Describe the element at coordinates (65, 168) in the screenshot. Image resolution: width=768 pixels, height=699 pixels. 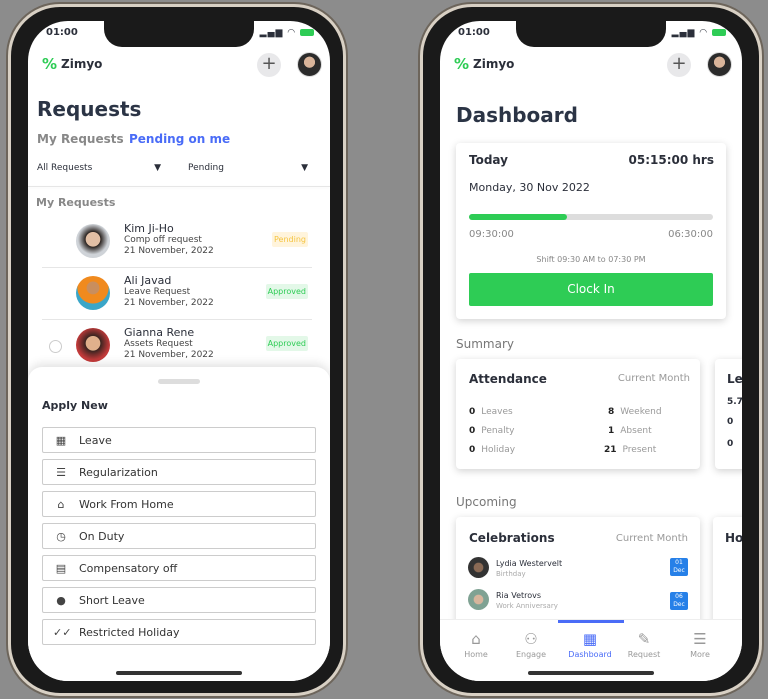
I see `filter-value: All Requests` at that location.